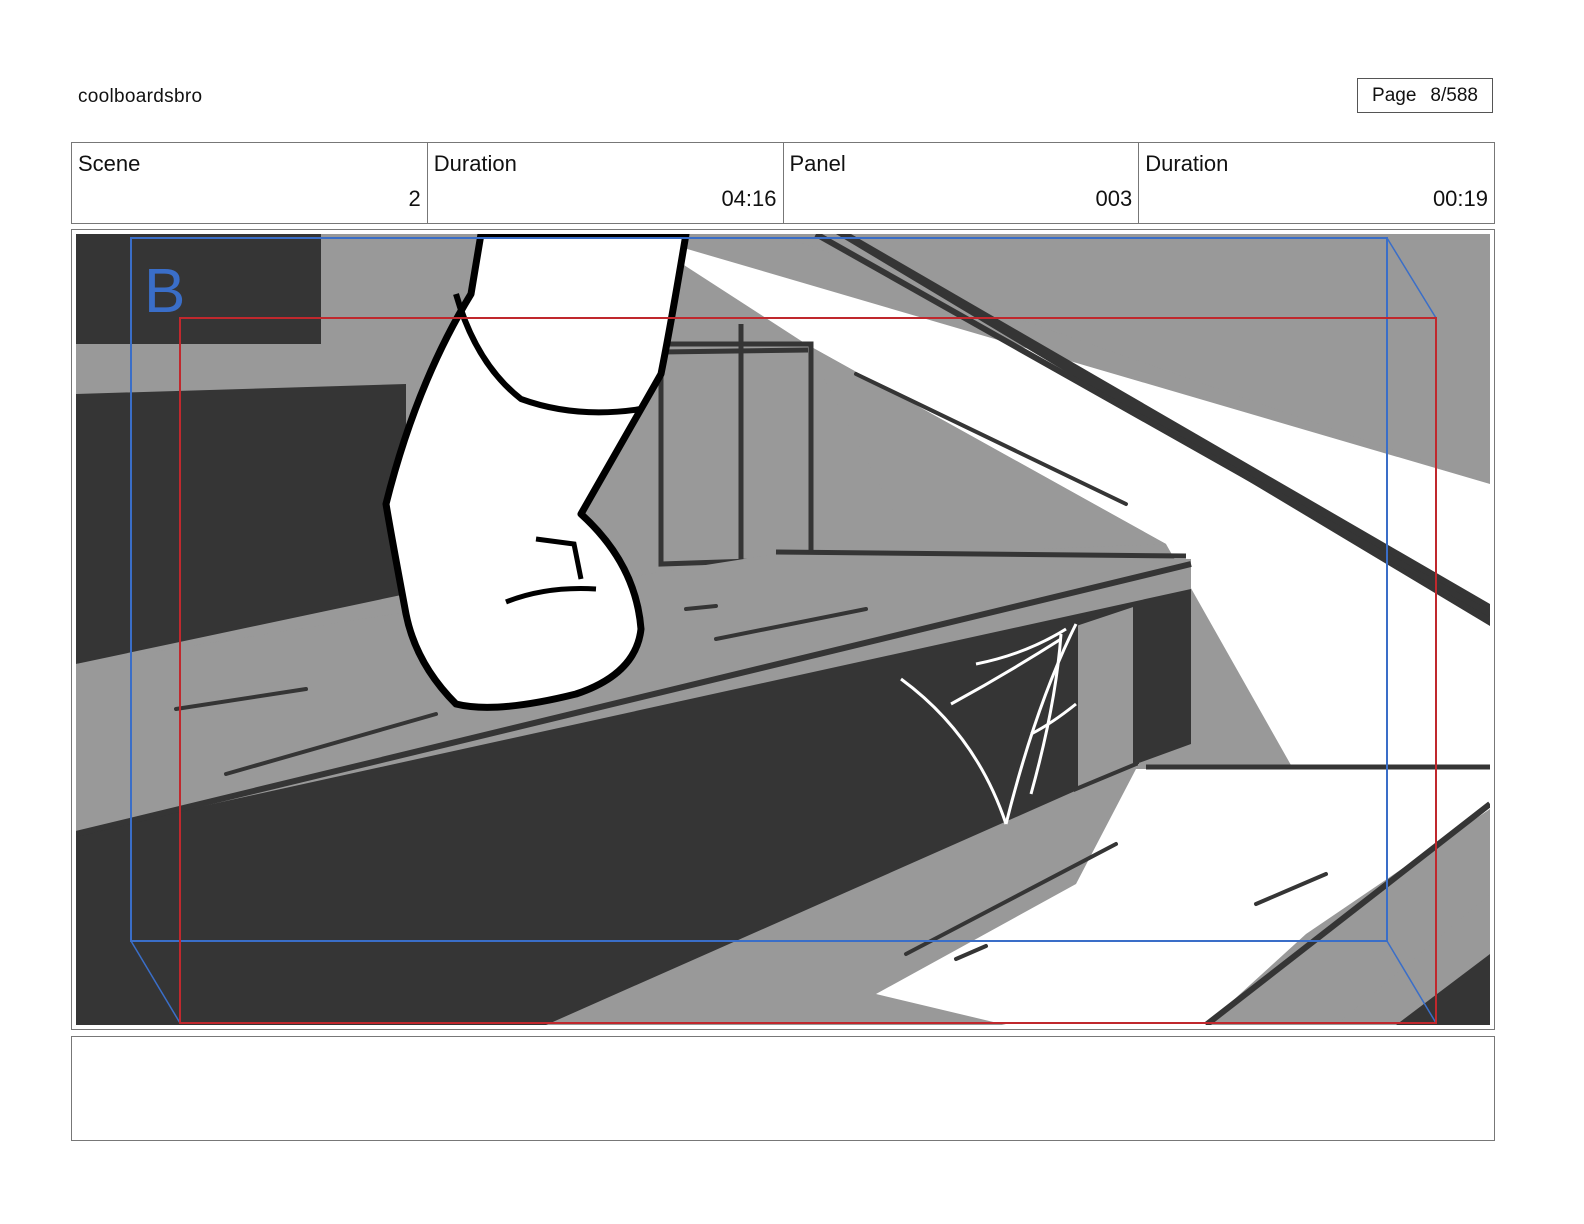 The height and width of the screenshot is (1224, 1584). What do you see at coordinates (1316, 183) in the screenshot?
I see `panel-duration-cell: Duration 00:19` at bounding box center [1316, 183].